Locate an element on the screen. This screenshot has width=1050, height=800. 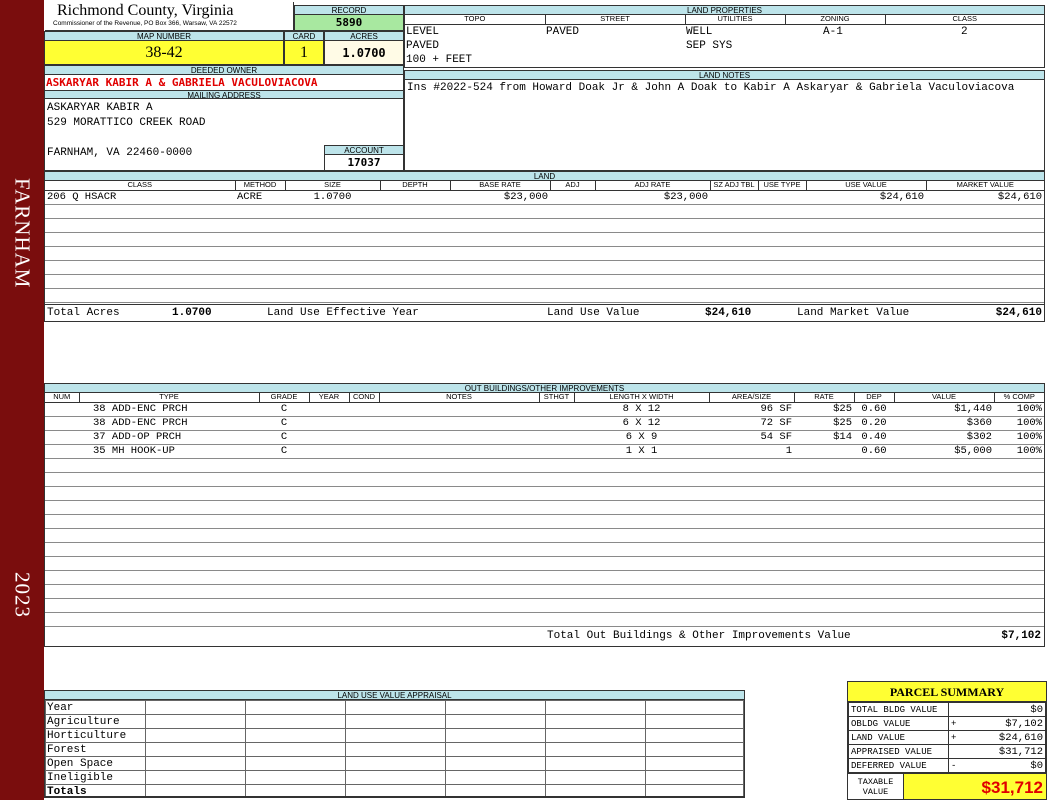
summary-row: TOTAL BLDG VALUE $0 is located at coordinates (947, 709).